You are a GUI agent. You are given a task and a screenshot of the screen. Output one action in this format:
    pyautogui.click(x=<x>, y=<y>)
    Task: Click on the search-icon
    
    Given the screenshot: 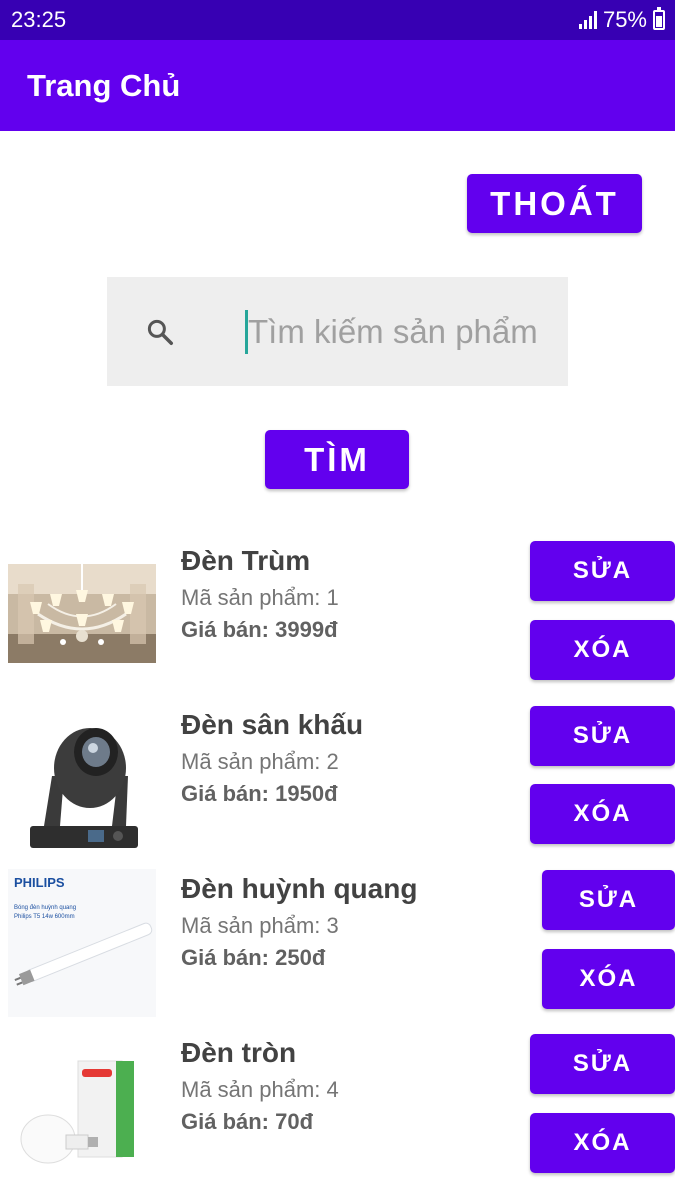 What is the action you would take?
    pyautogui.click(x=160, y=332)
    